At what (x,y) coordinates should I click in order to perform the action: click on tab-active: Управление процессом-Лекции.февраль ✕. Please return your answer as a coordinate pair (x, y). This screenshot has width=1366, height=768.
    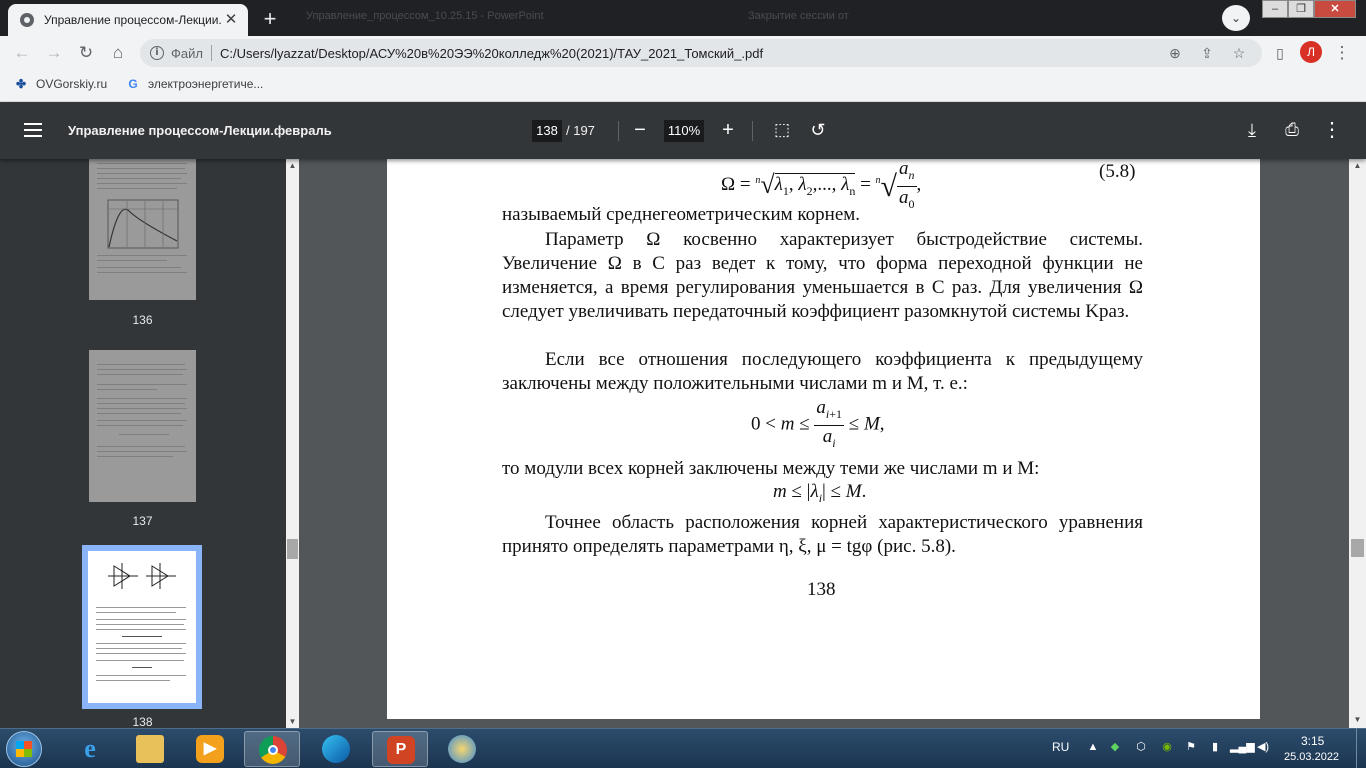
    Looking at the image, I should click on (128, 20).